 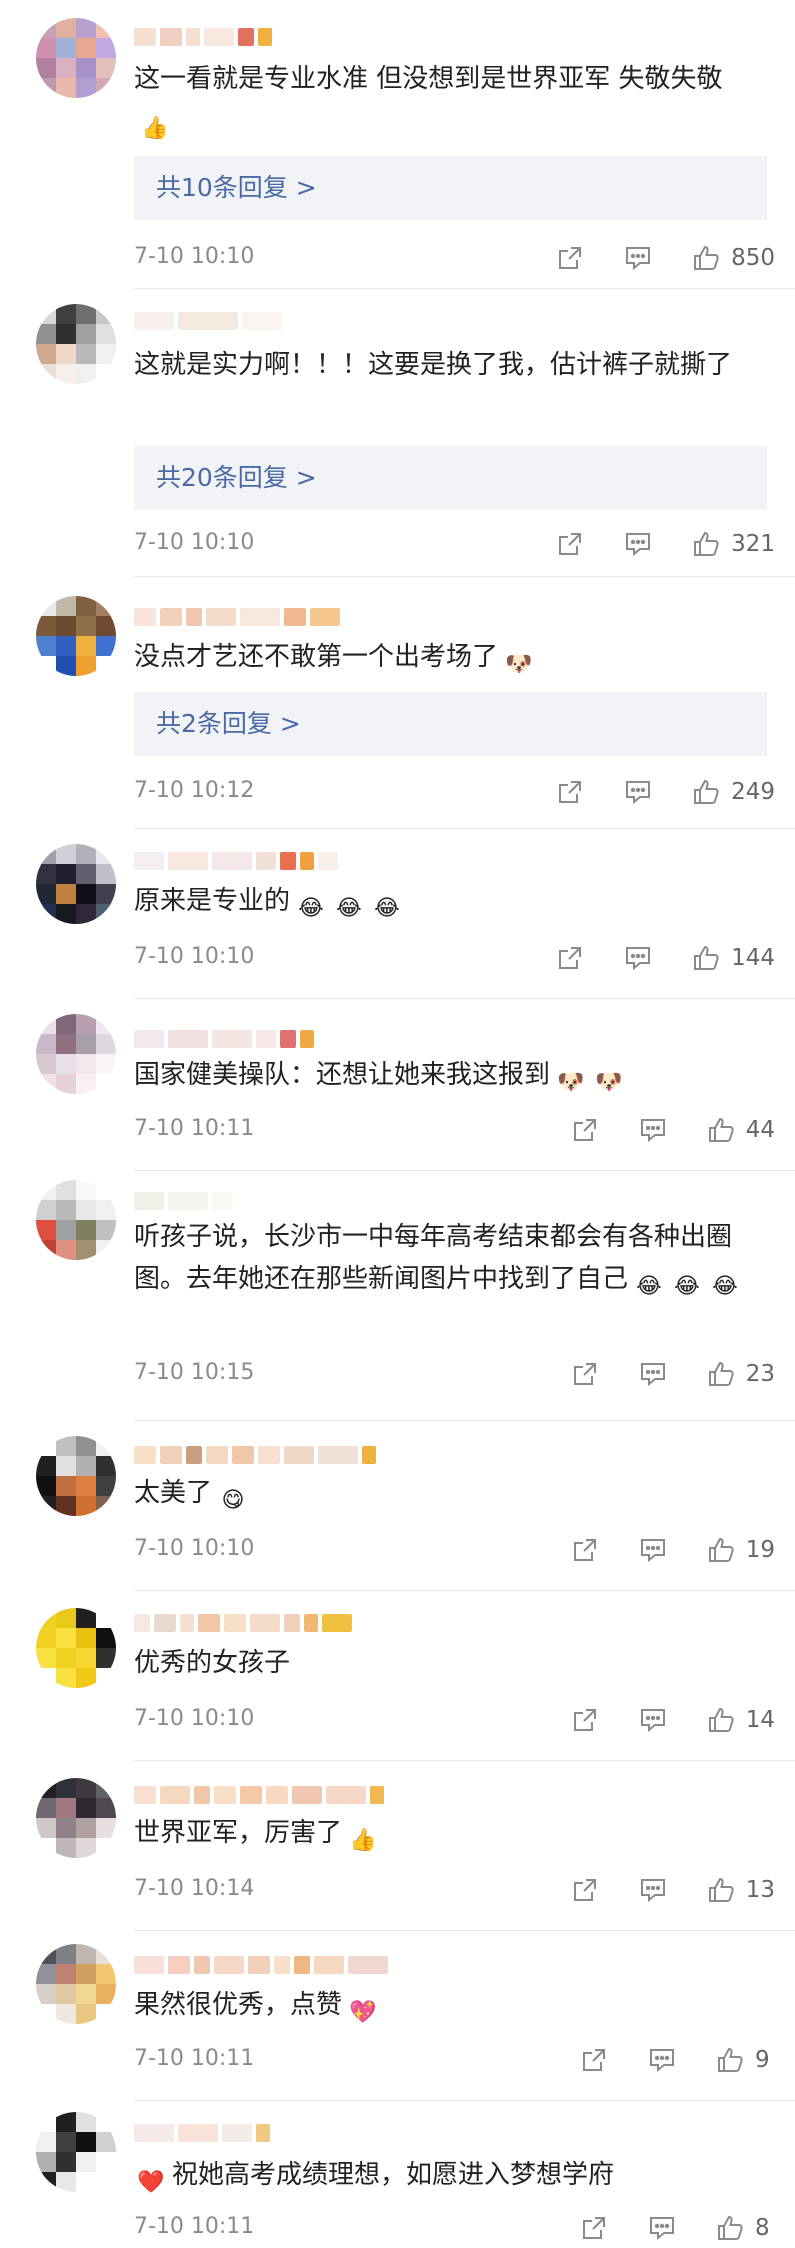 What do you see at coordinates (194, 790) in the screenshot?
I see `timestamp: 7-10 10:12` at bounding box center [194, 790].